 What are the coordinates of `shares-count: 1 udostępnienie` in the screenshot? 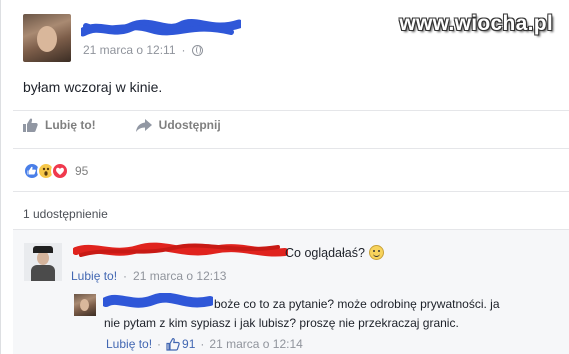 It's located at (65, 214).